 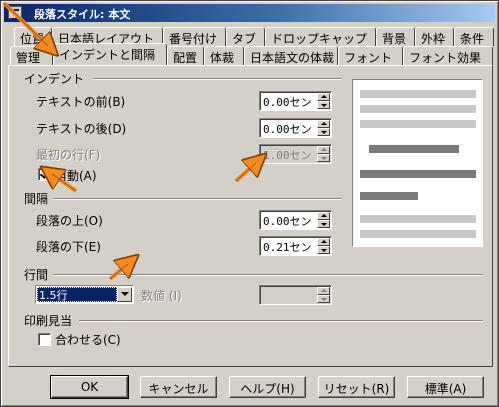 What do you see at coordinates (268, 275) in the screenshot?
I see `line-spacing-divider` at bounding box center [268, 275].